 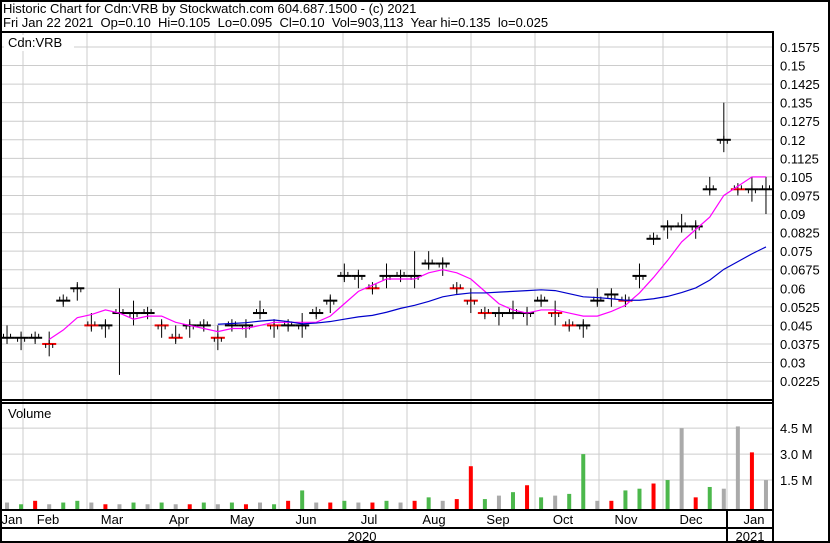 I want to click on y-tick-label: 0.12, so click(x=792, y=140).